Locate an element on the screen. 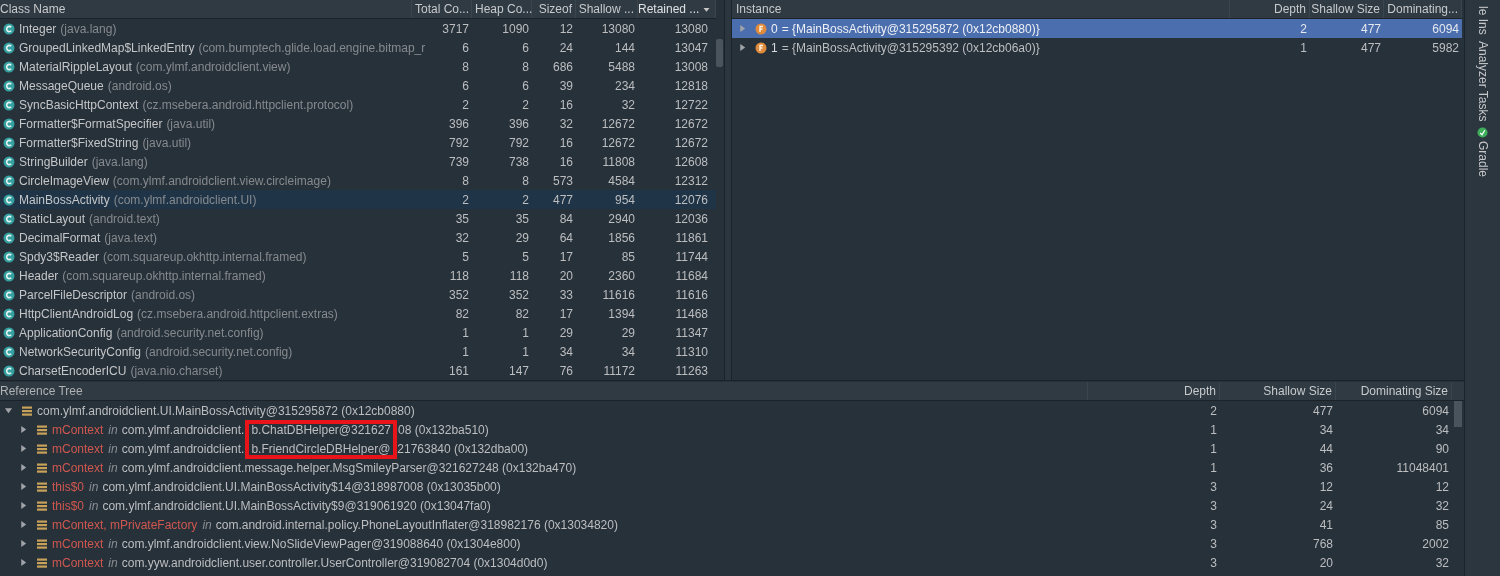 The image size is (1500, 576). tree-row: mContext in com.ylmf.androidclient. b.ChatDBHelper@321627 08 (0x132ba510) 1 34 34 is located at coordinates (726, 429).